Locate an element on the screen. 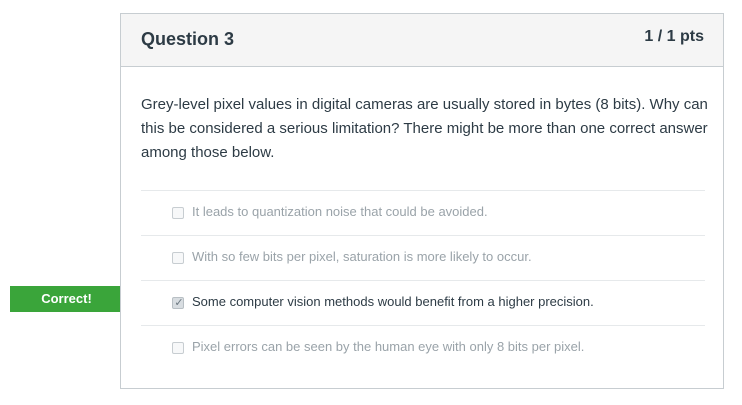 This screenshot has height=405, width=742. checked-checkbox-icon: ✓ is located at coordinates (178, 303).